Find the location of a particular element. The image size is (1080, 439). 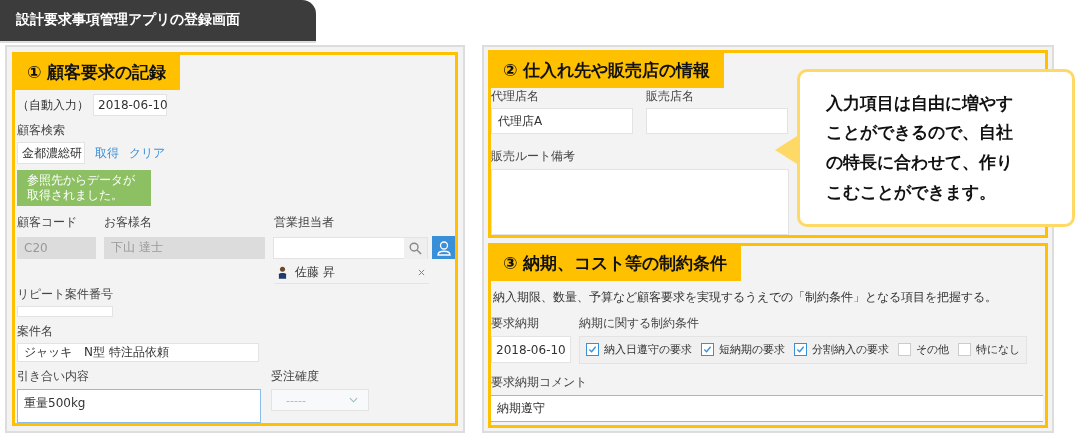

page-title: 設計要求事項管理アプリの登録画面 is located at coordinates (158, 20).